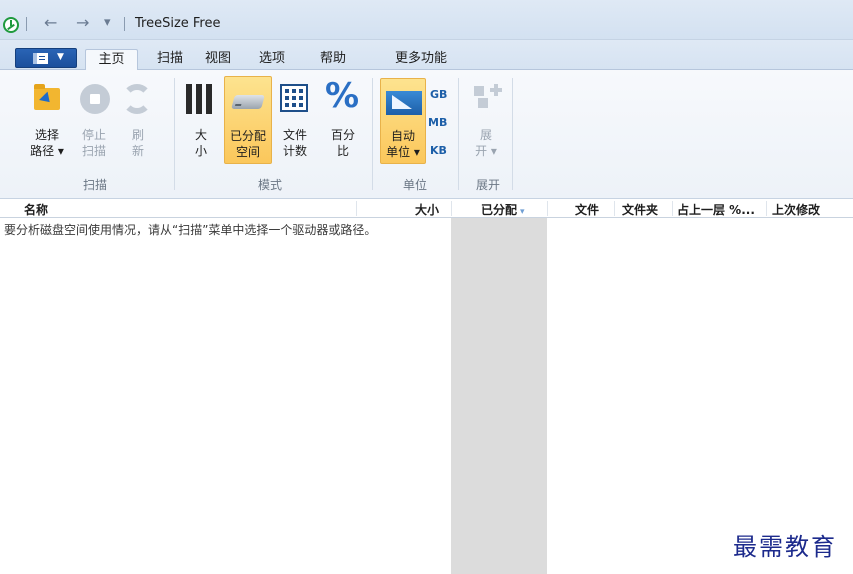  Describe the element at coordinates (95, 99) in the screenshot. I see `stop-icon` at that location.